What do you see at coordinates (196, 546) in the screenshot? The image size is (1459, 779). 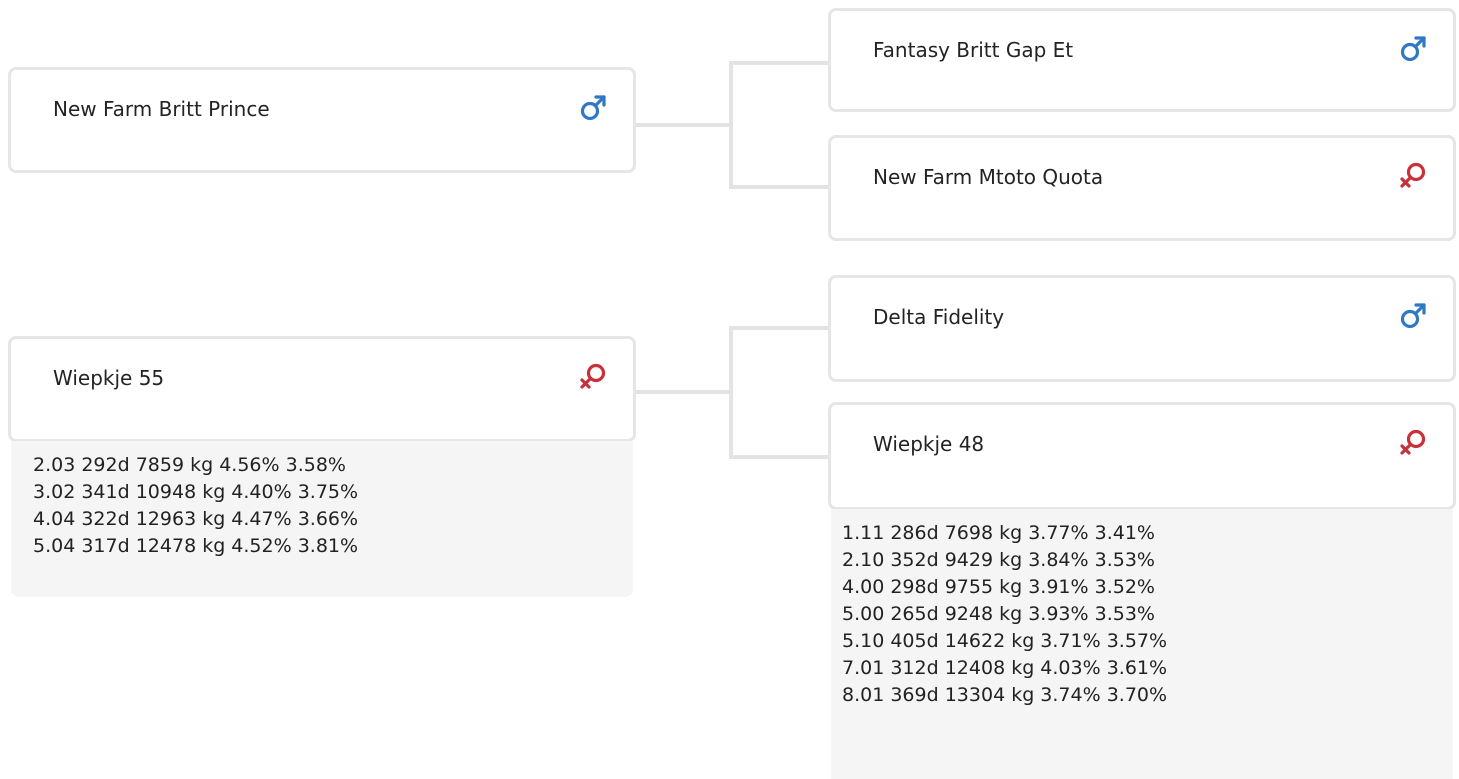 I see `lactation-record: 5.04 317d 12478 kg 4.52% 3.81%` at bounding box center [196, 546].